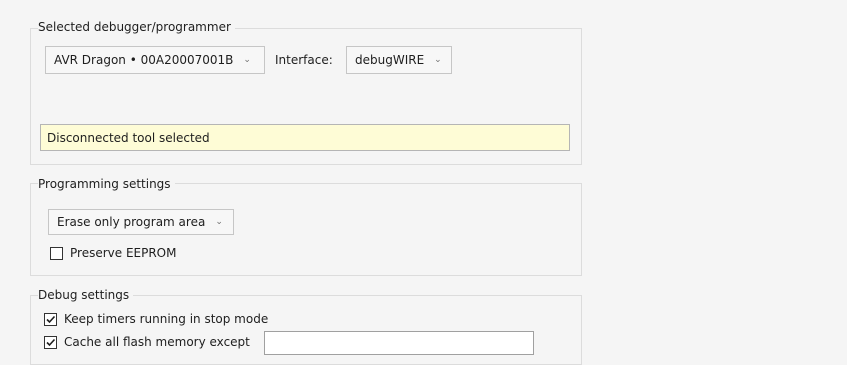 This screenshot has height=365, width=847. What do you see at coordinates (144, 60) in the screenshot?
I see `tool-select-value: AVR Dragon • 00A20007001B` at bounding box center [144, 60].